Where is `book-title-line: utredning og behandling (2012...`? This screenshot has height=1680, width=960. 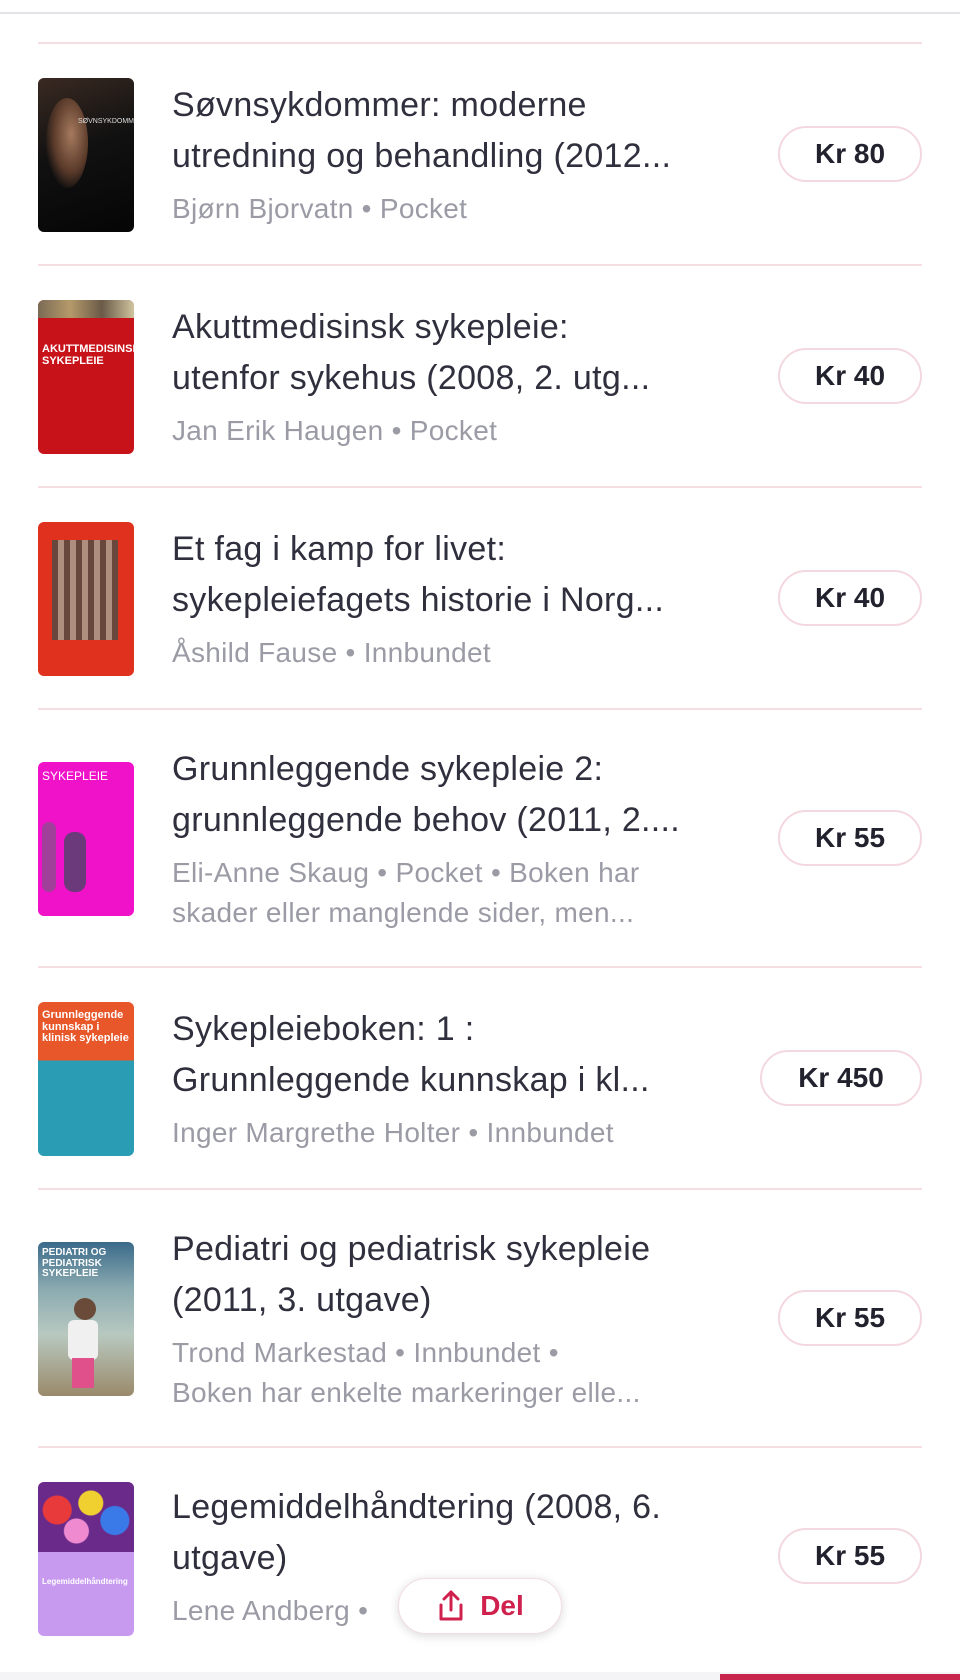
book-title-line: utredning og behandling (2012... is located at coordinates (422, 156).